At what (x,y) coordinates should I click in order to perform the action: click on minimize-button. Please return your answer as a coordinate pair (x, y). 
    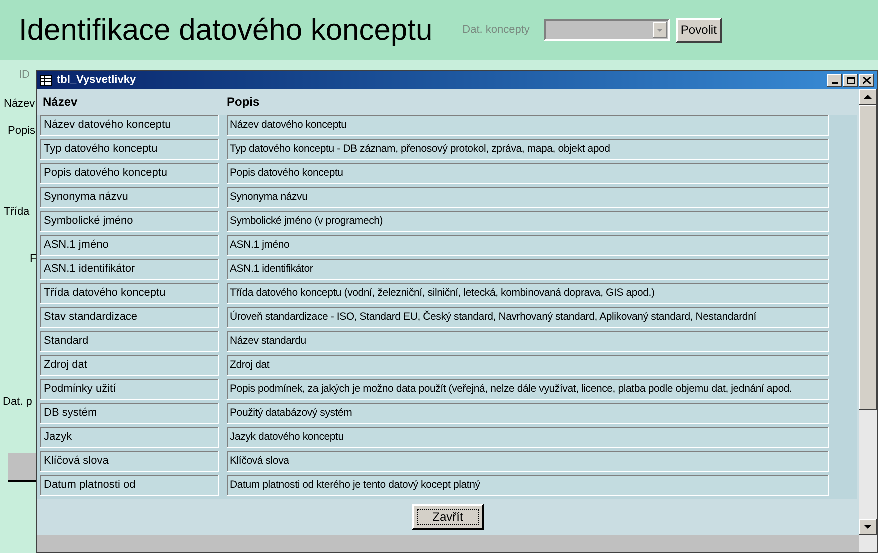
    Looking at the image, I should click on (834, 80).